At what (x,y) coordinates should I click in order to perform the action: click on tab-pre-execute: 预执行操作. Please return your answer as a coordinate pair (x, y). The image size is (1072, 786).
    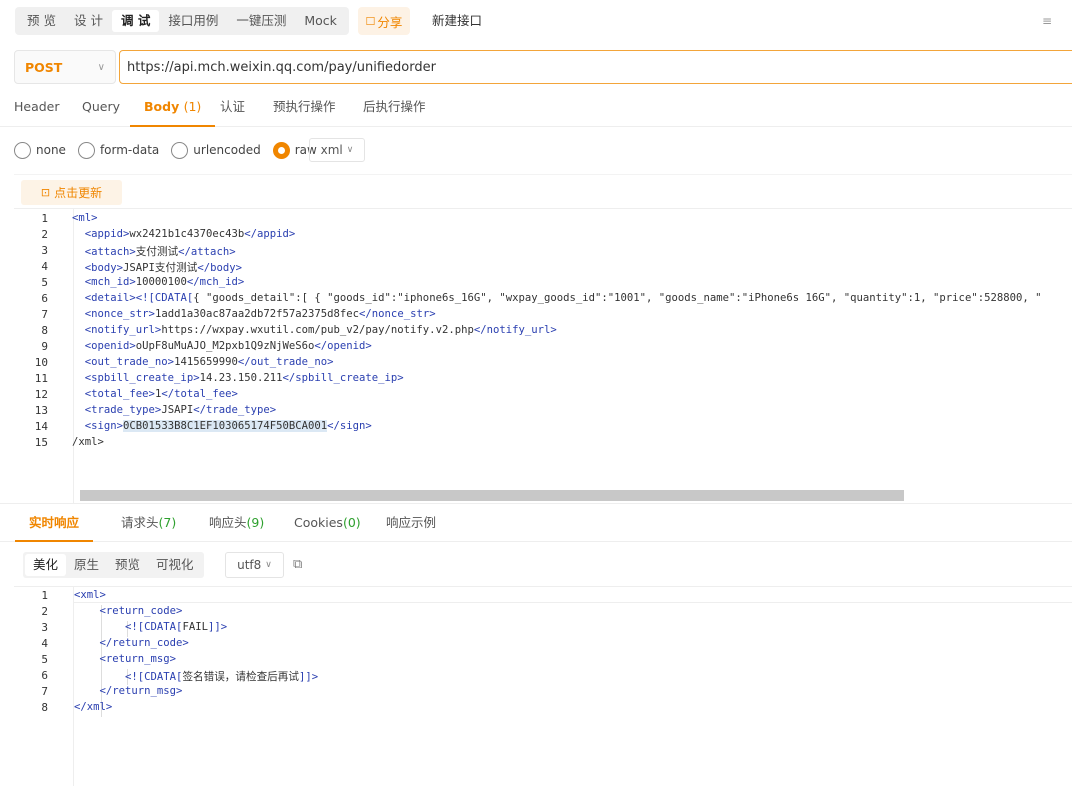
    Looking at the image, I should click on (304, 107).